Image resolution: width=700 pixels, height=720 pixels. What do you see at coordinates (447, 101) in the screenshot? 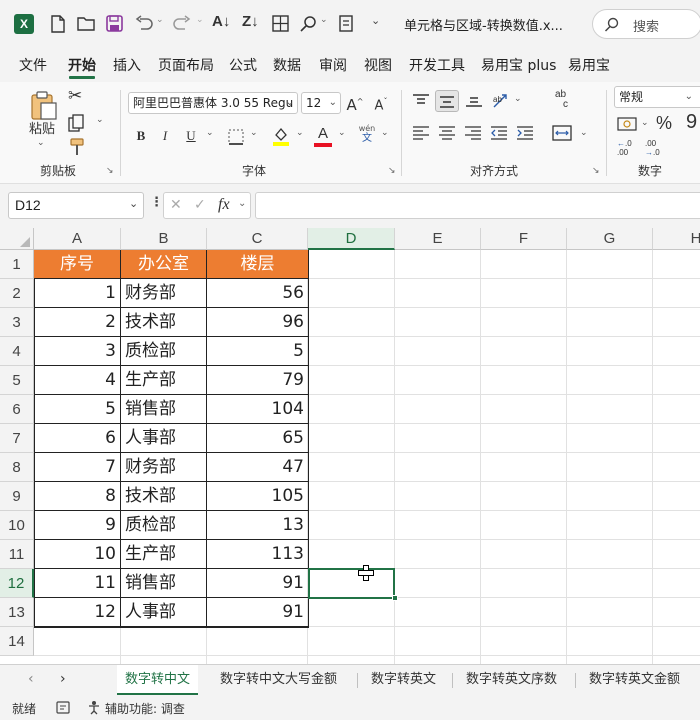
I see `align-middle-button` at bounding box center [447, 101].